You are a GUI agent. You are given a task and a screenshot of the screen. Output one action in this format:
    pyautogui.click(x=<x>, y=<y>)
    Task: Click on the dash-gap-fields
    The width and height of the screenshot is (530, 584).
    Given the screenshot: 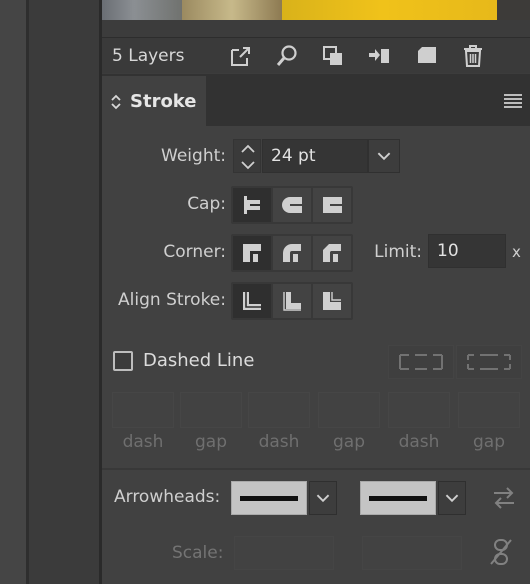 What is the action you would take?
    pyautogui.click(x=317, y=412)
    